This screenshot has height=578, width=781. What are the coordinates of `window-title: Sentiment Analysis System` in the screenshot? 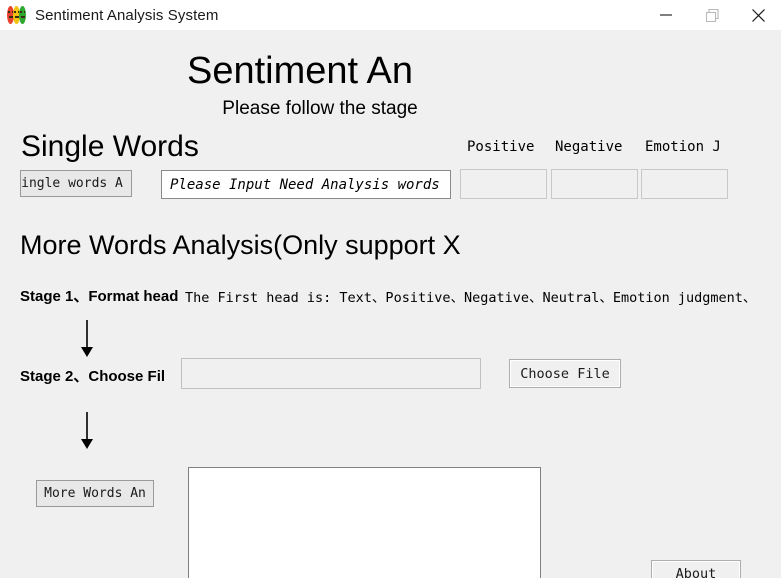 It's located at (127, 15).